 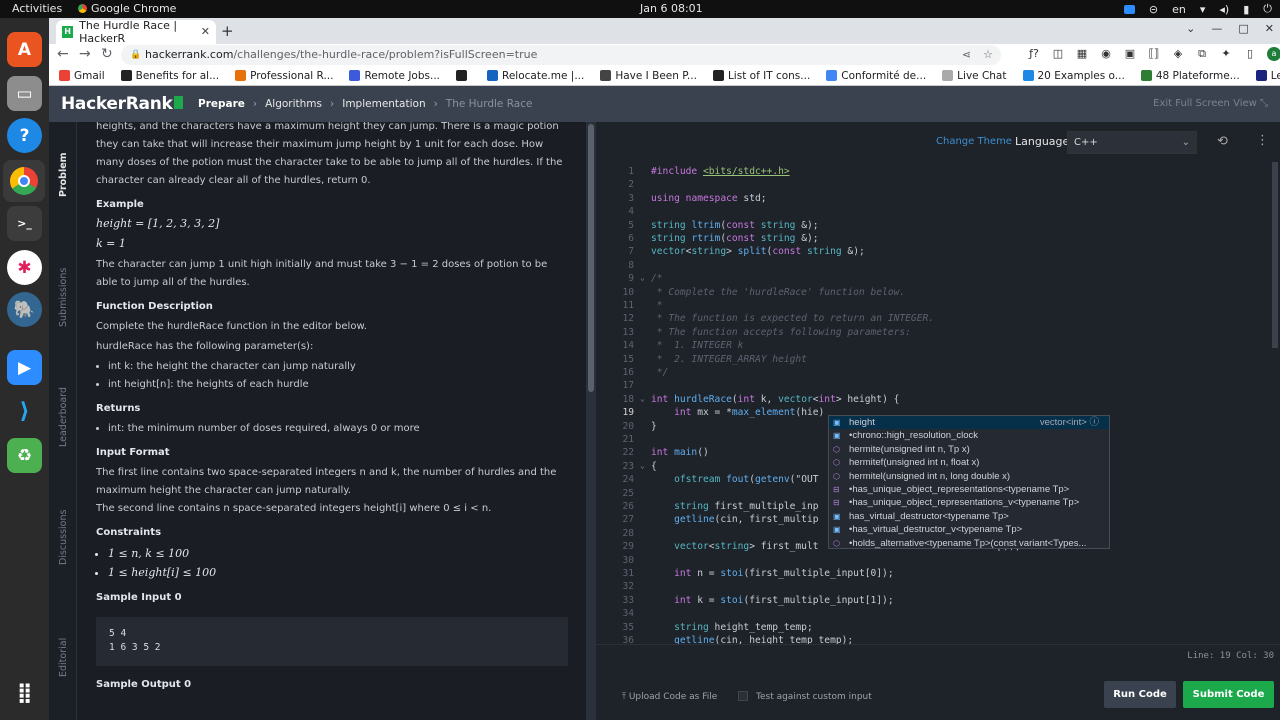 I want to click on code-line: vector<string> split(const string &);, so click(x=758, y=251).